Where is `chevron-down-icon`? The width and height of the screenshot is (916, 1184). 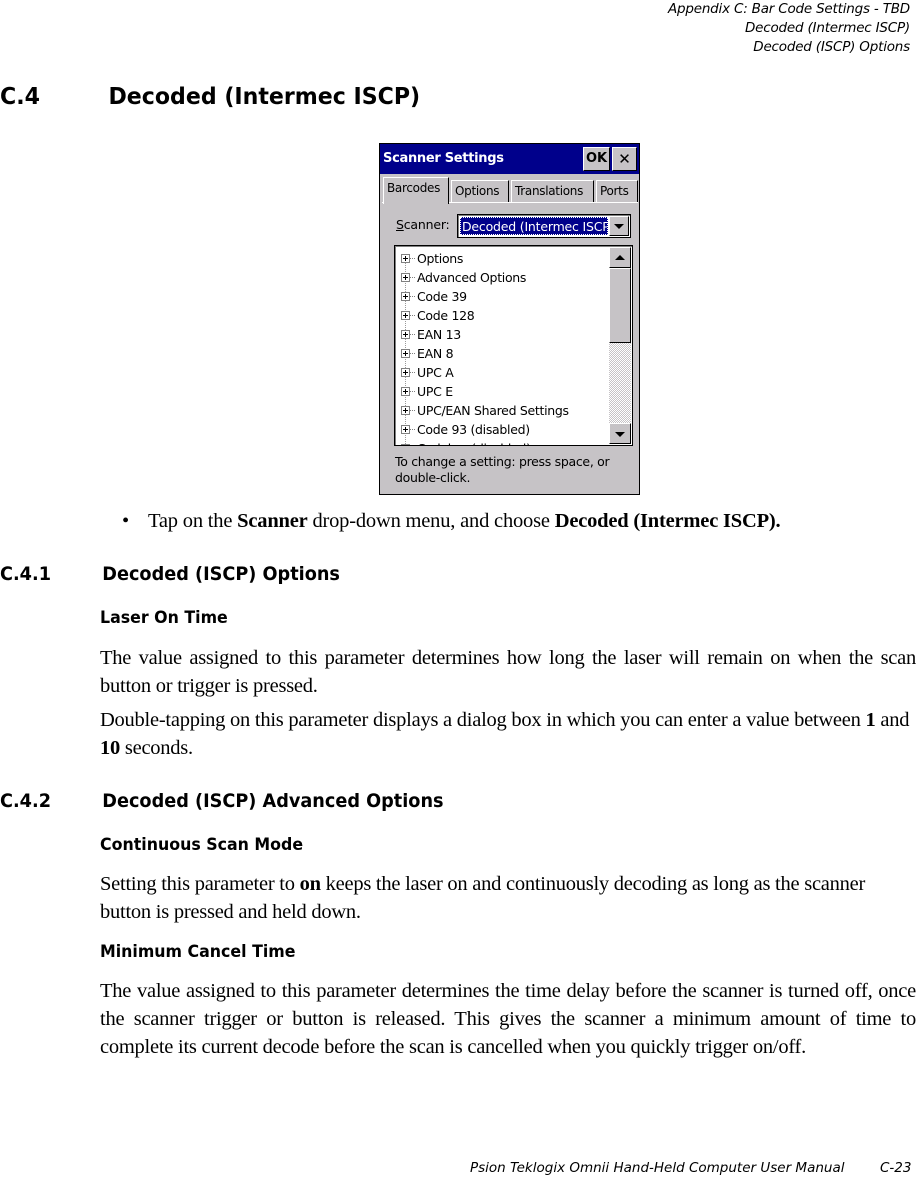
chevron-down-icon is located at coordinates (619, 226).